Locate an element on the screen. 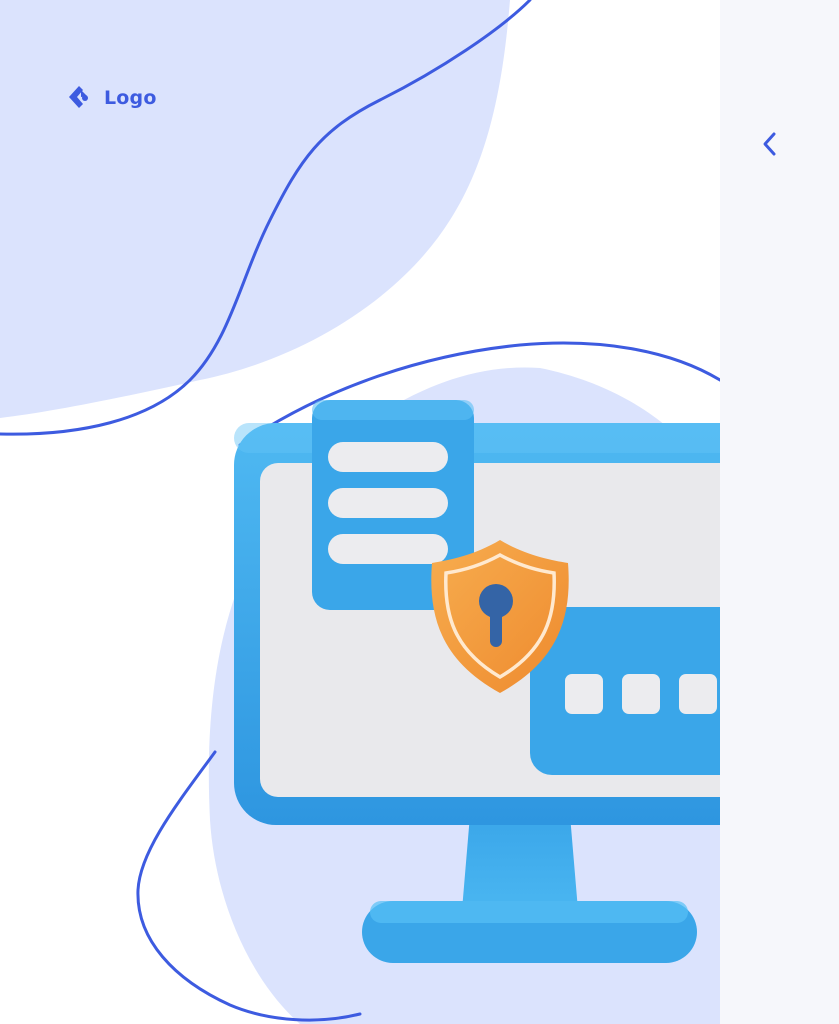  logo-text: Logo is located at coordinates (130, 98).